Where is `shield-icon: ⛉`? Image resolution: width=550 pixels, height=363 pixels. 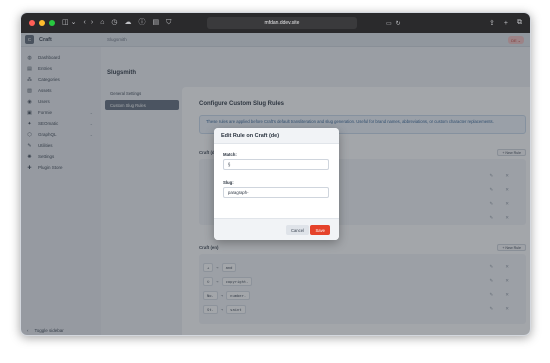
shield-icon: ⛉ is located at coordinates (168, 23).